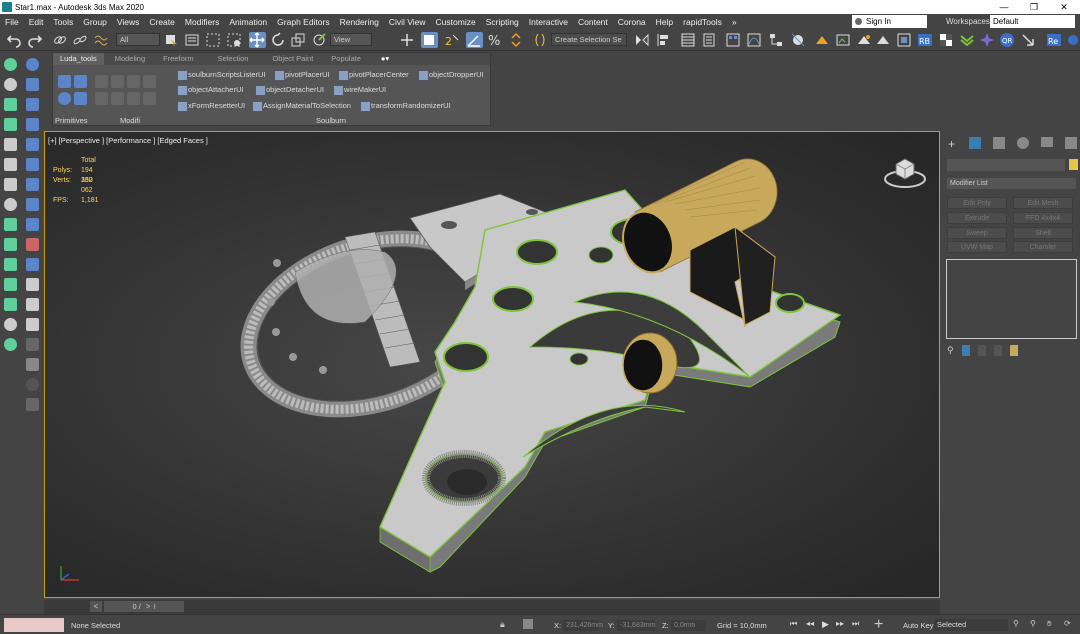 This screenshot has height=634, width=1080. Describe the element at coordinates (192, 40) in the screenshot. I see `select-by-name-icon` at that location.